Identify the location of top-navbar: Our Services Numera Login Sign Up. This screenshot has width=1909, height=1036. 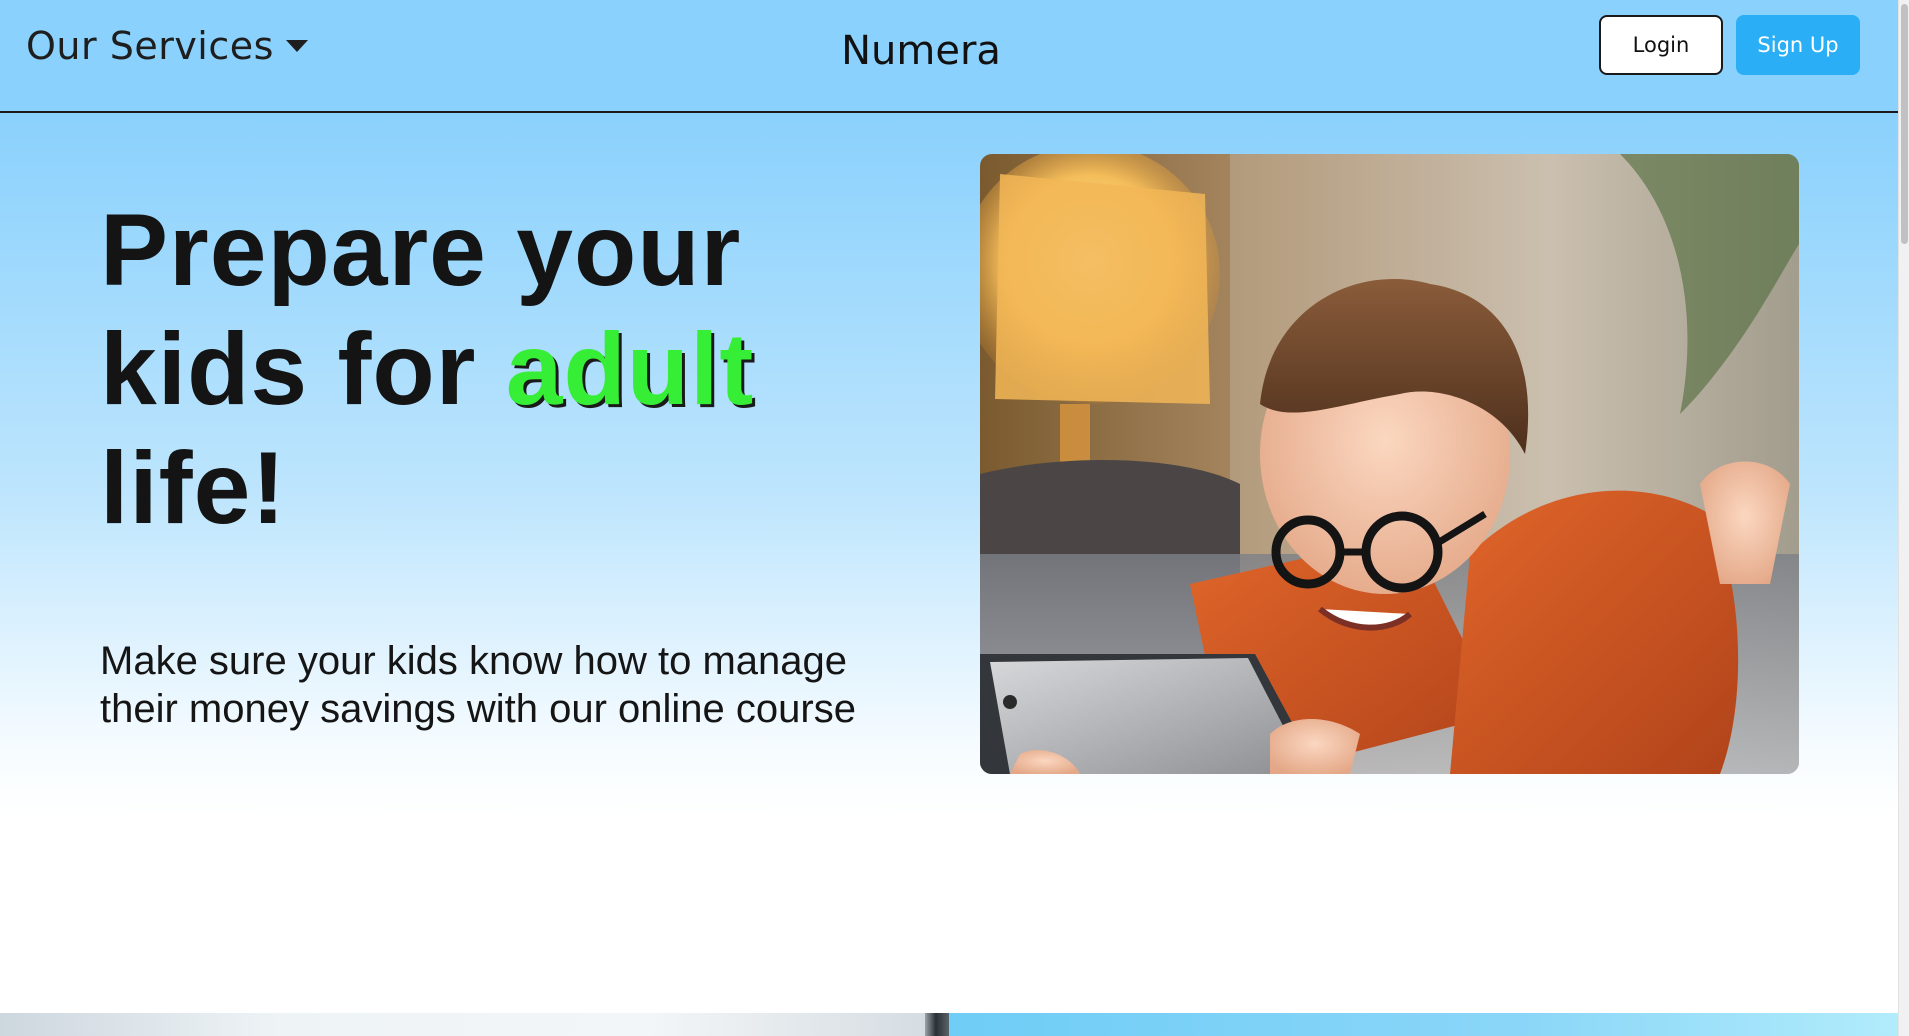
(949, 56).